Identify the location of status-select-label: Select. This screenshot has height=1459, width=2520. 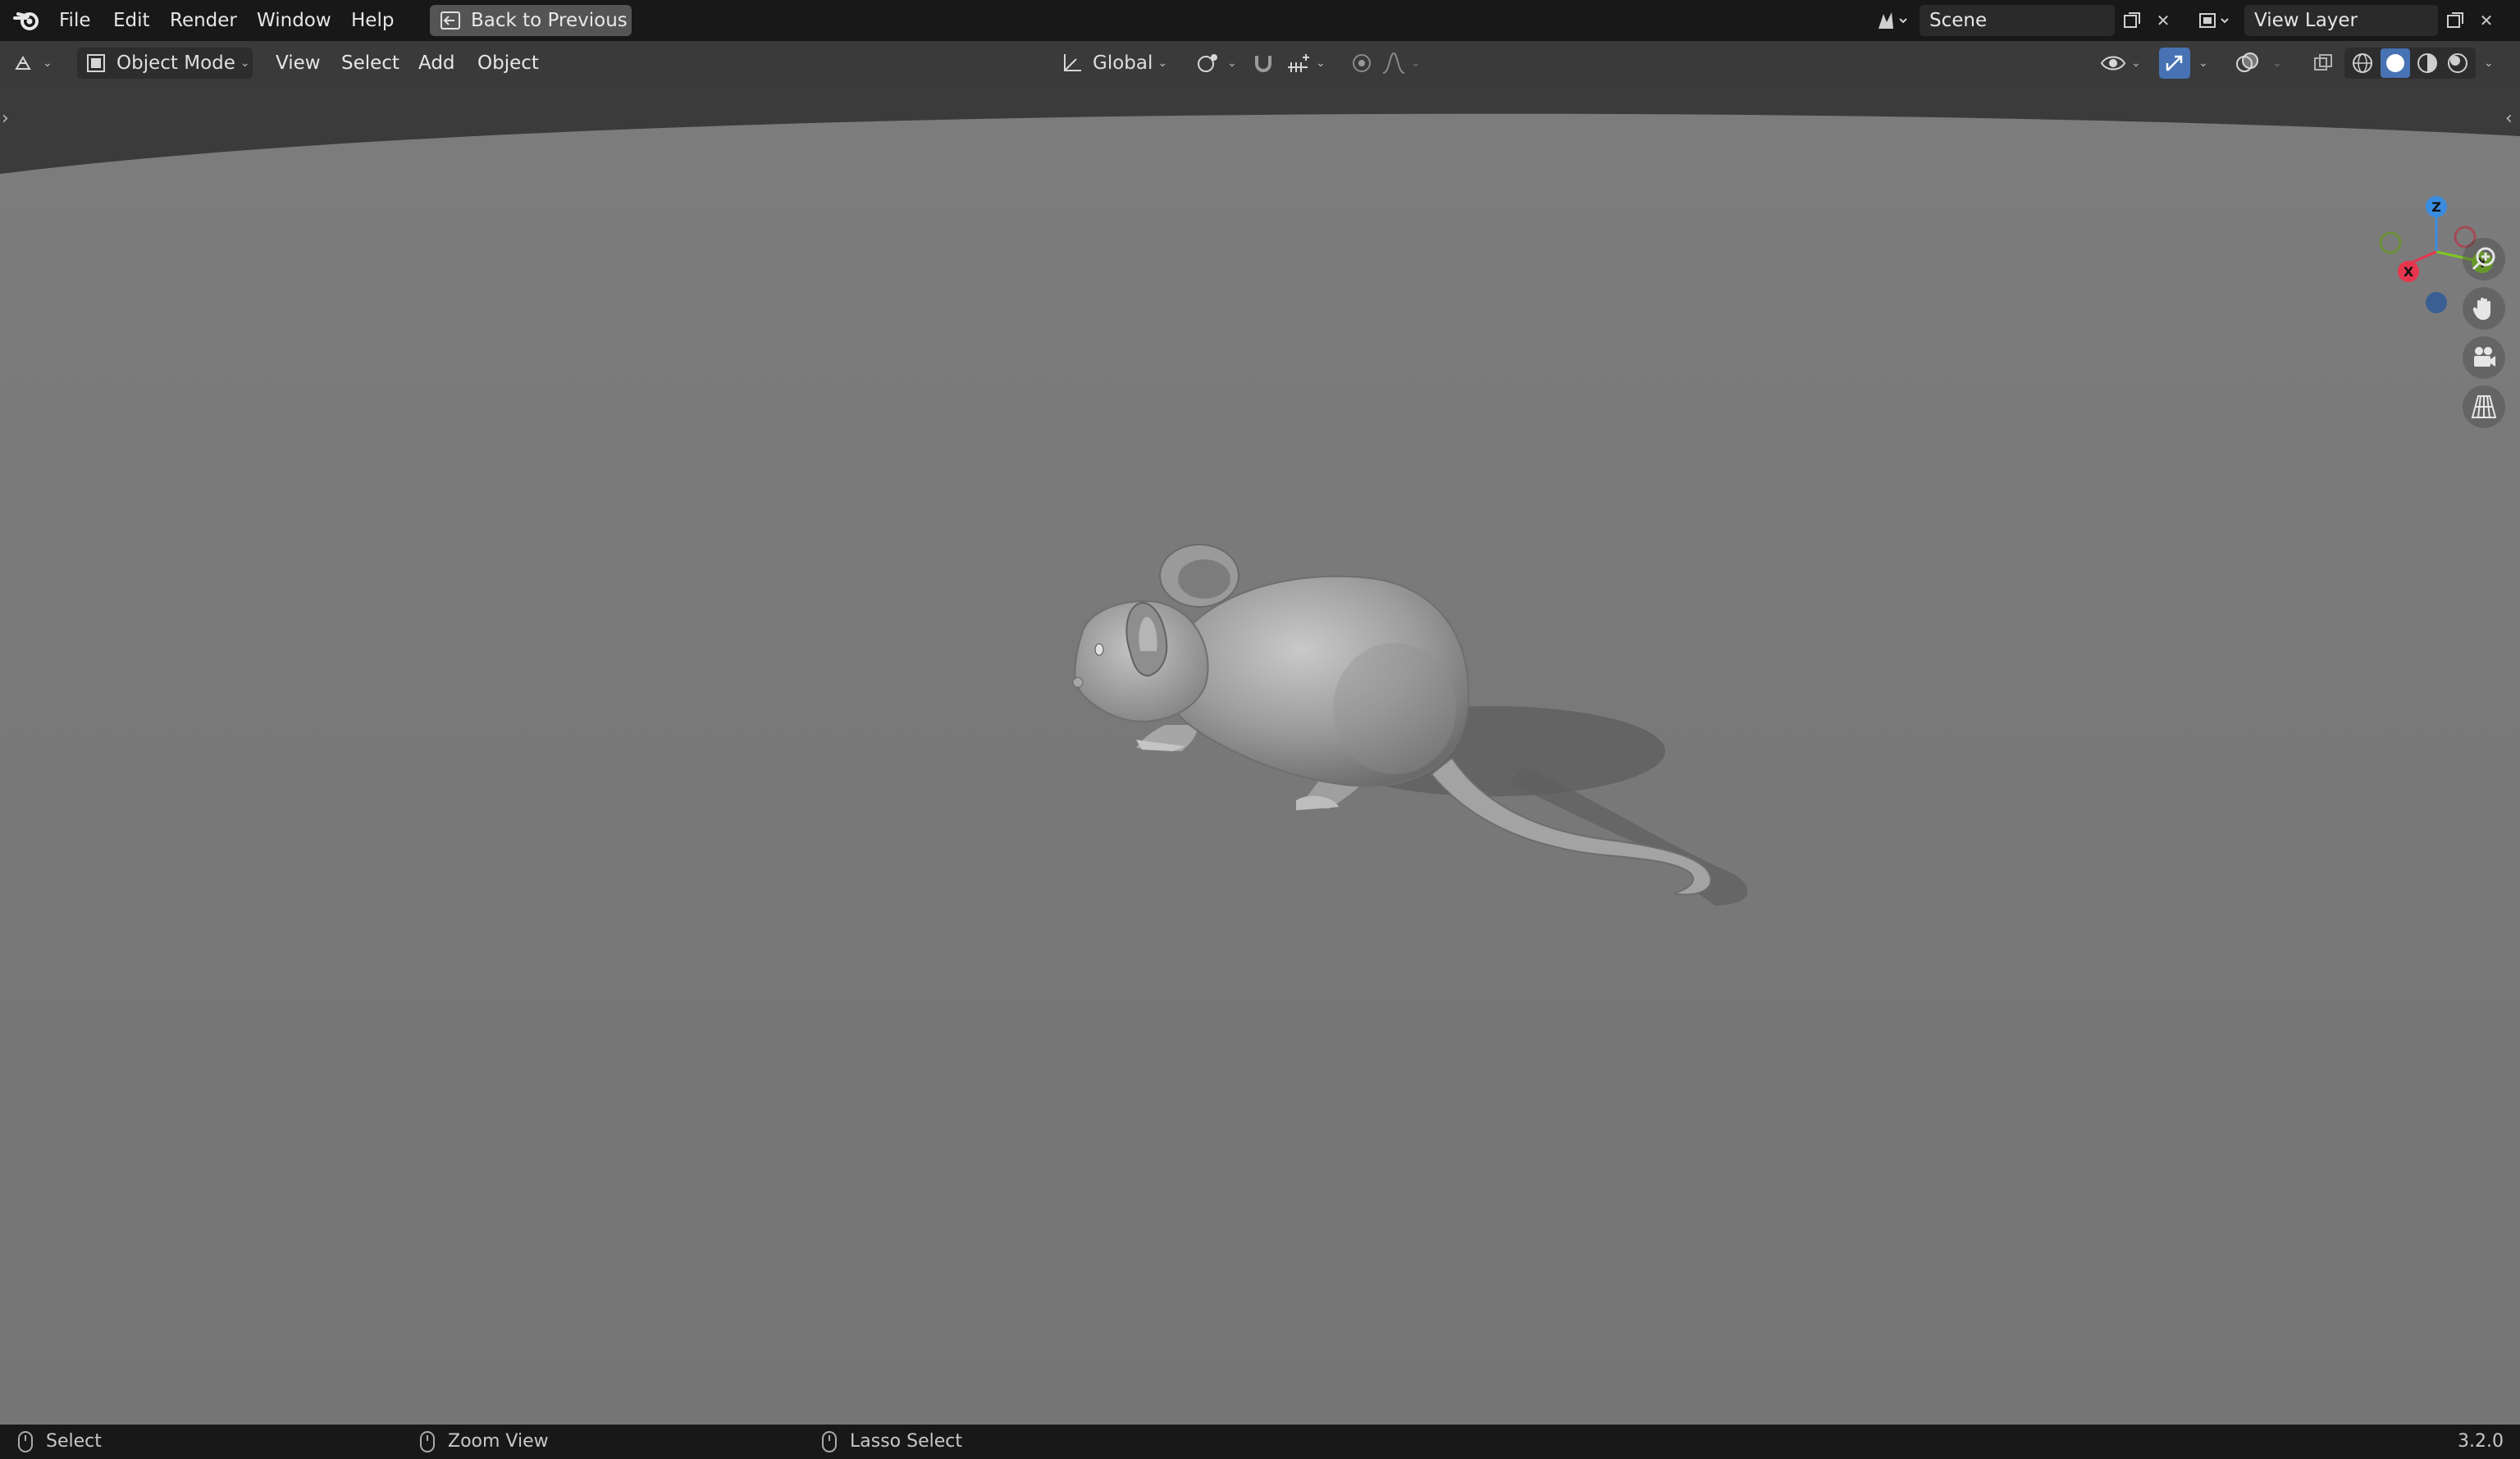
(74, 1441).